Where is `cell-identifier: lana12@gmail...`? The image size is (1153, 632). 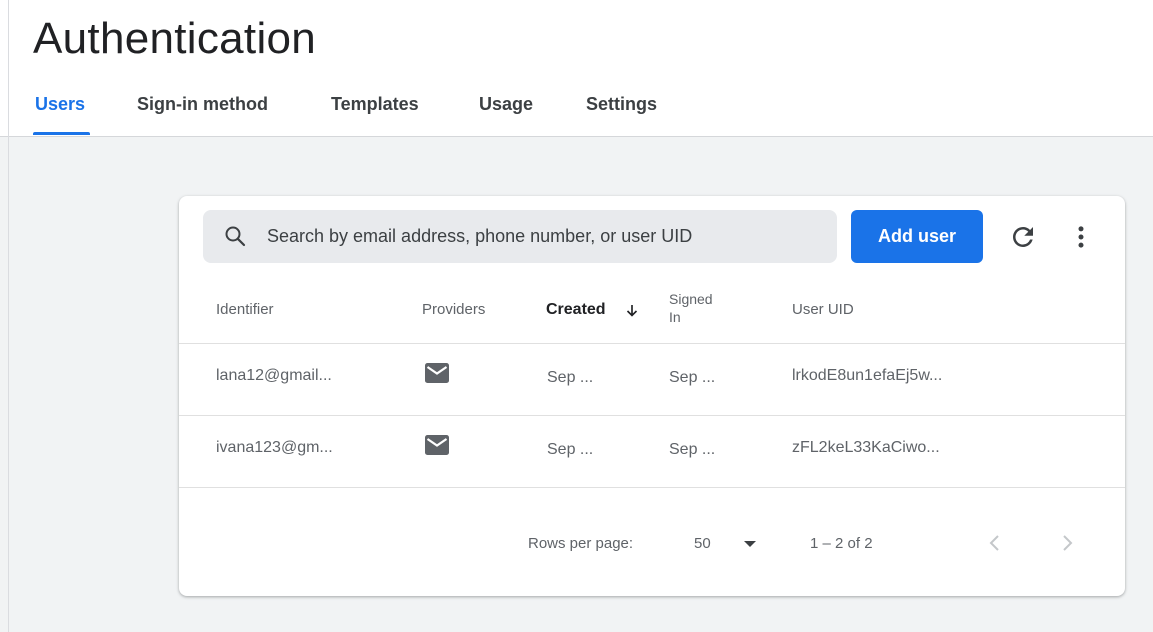
cell-identifier: lana12@gmail... is located at coordinates (274, 375).